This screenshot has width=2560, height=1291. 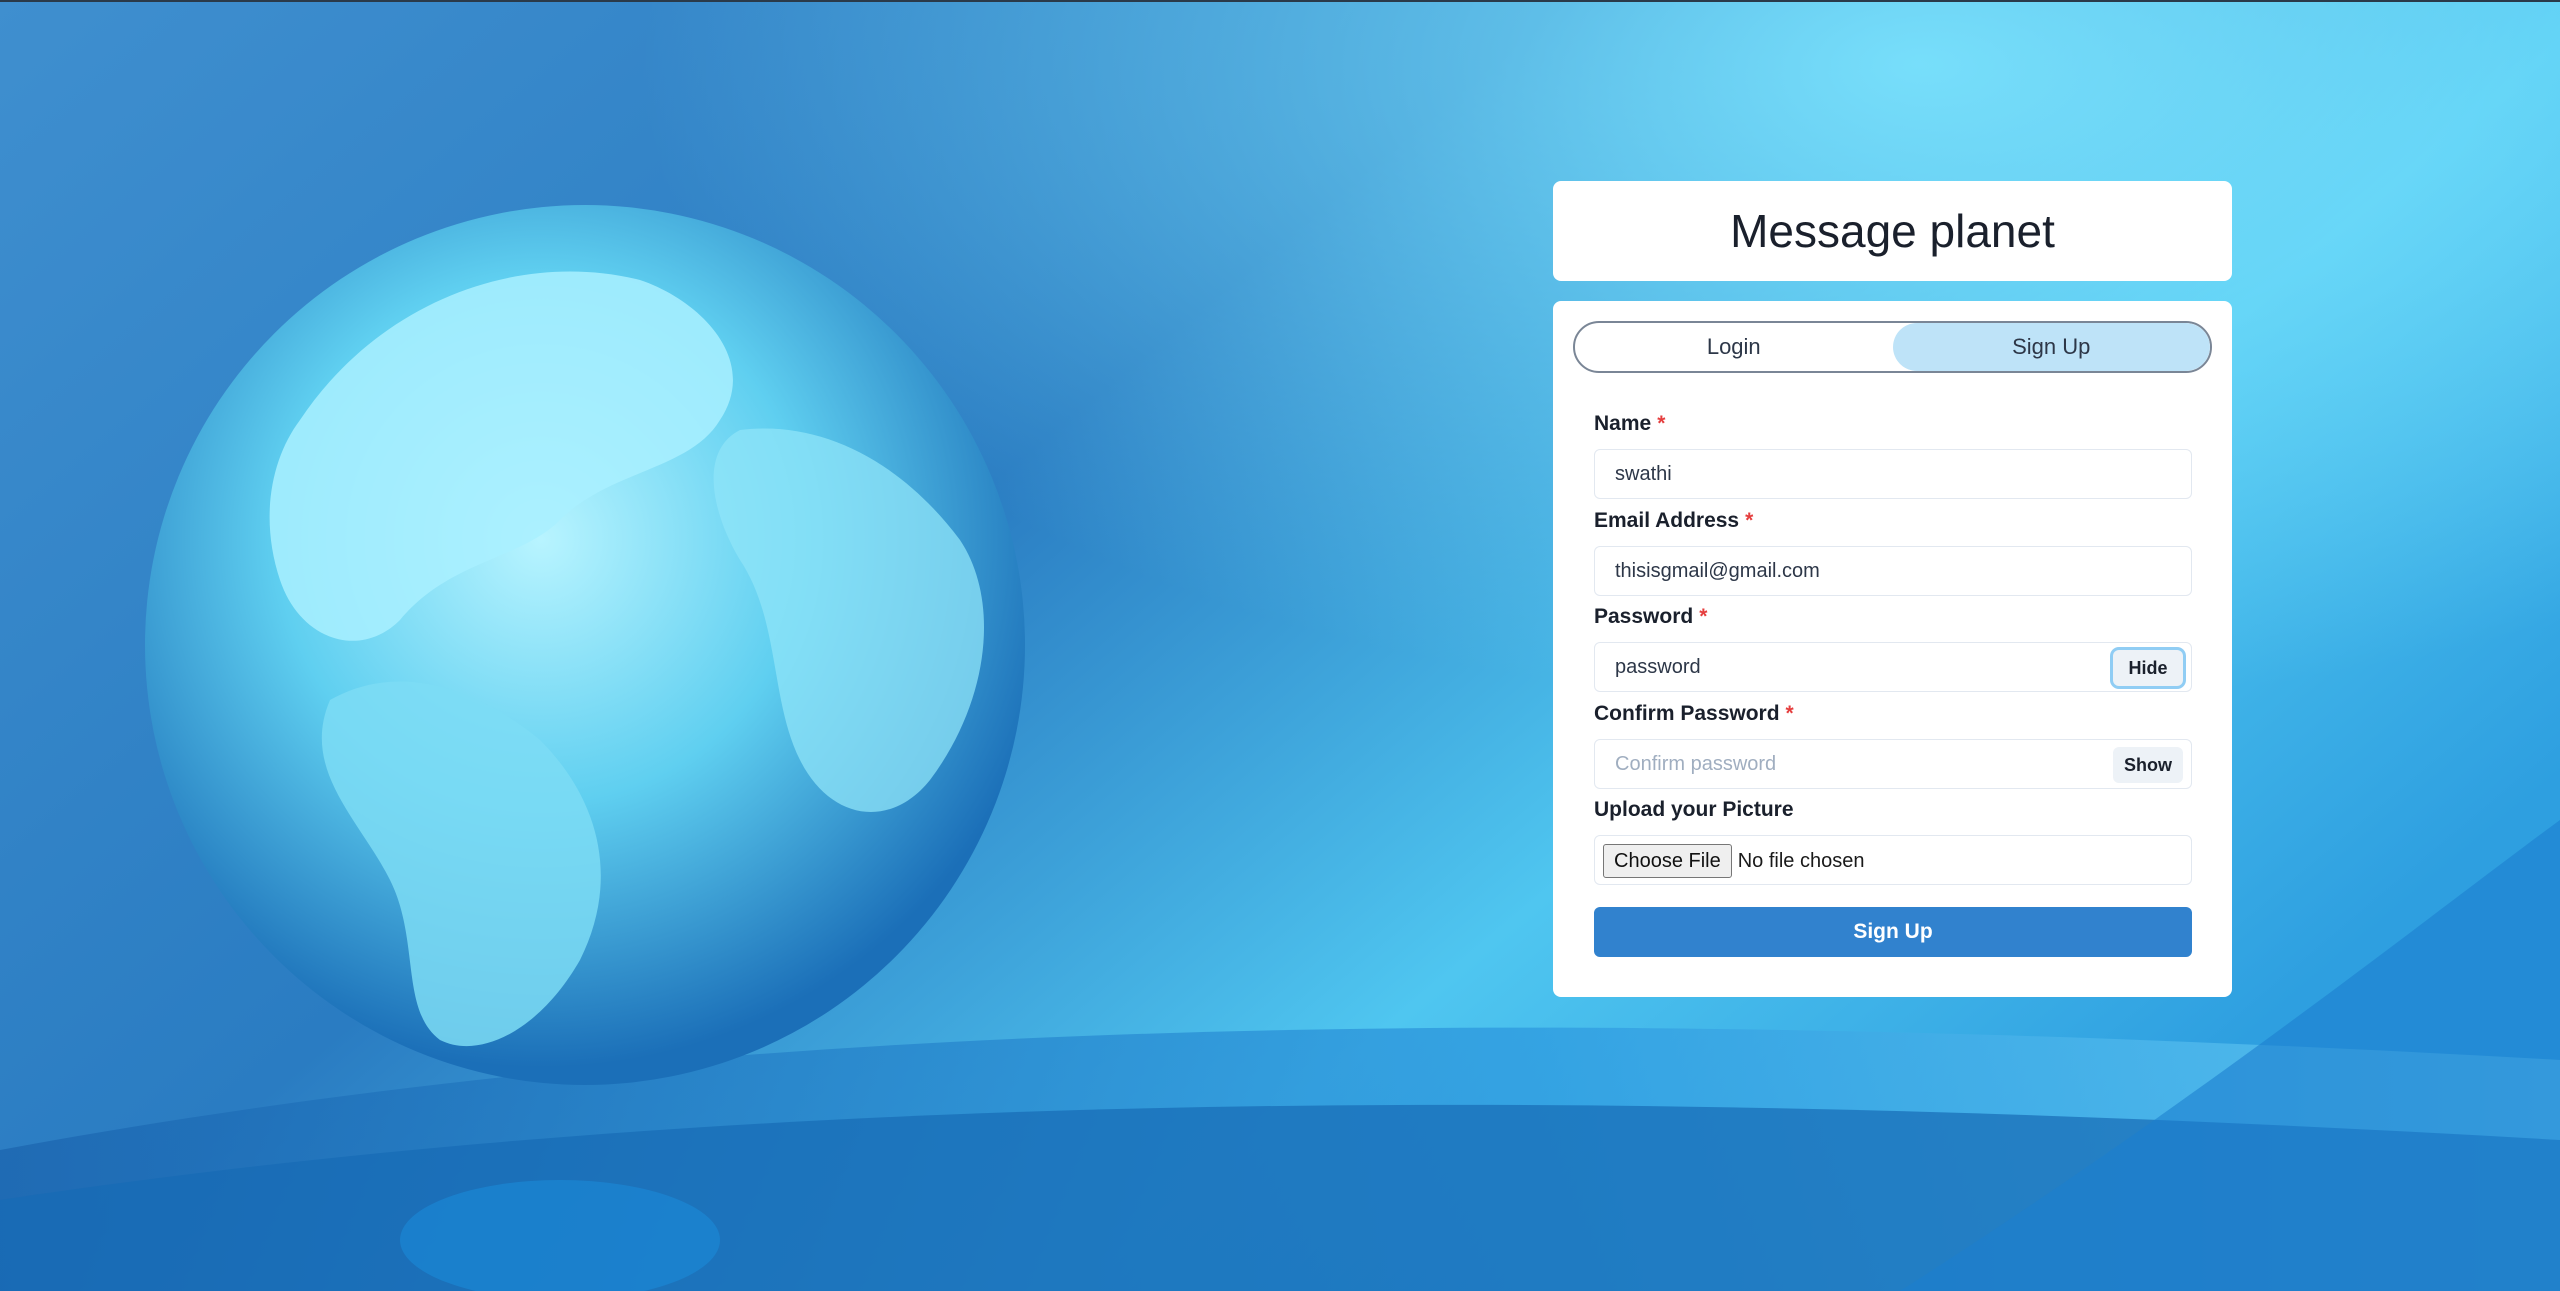 I want to click on file-input: Choose File No file chosen, so click(x=1733, y=861).